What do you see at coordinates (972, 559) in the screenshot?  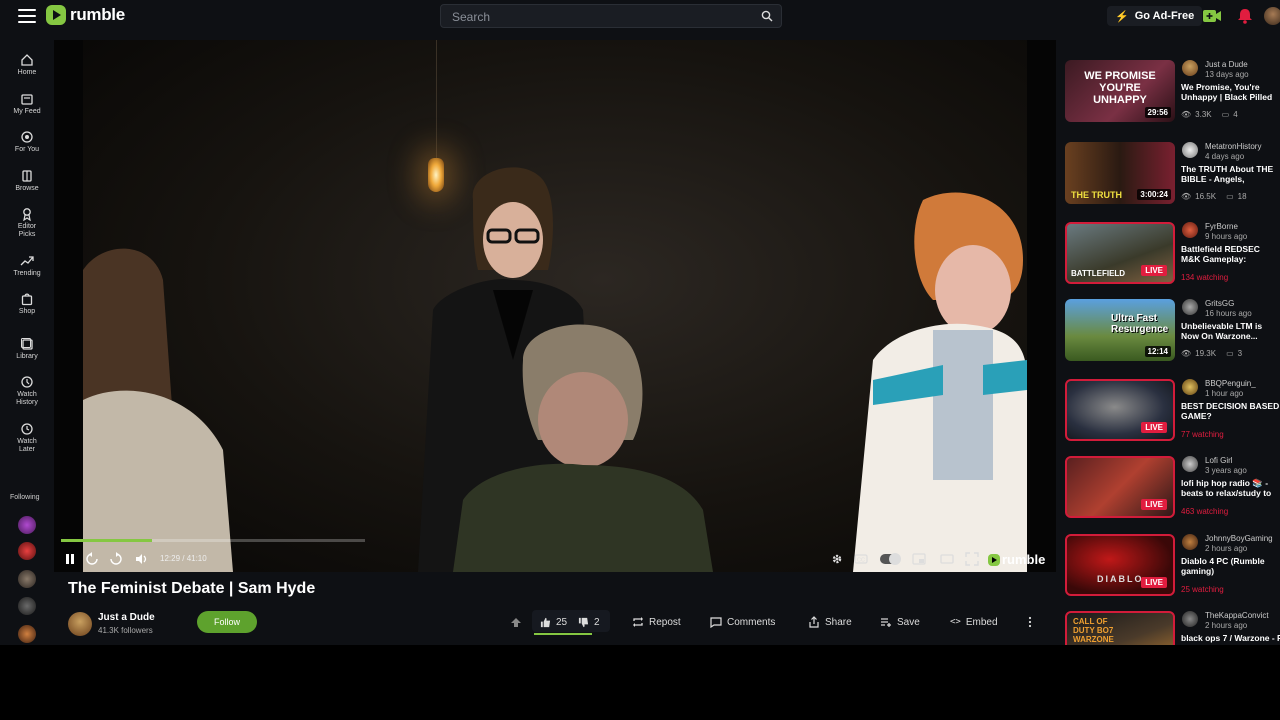 I see `fullscreen-icon` at bounding box center [972, 559].